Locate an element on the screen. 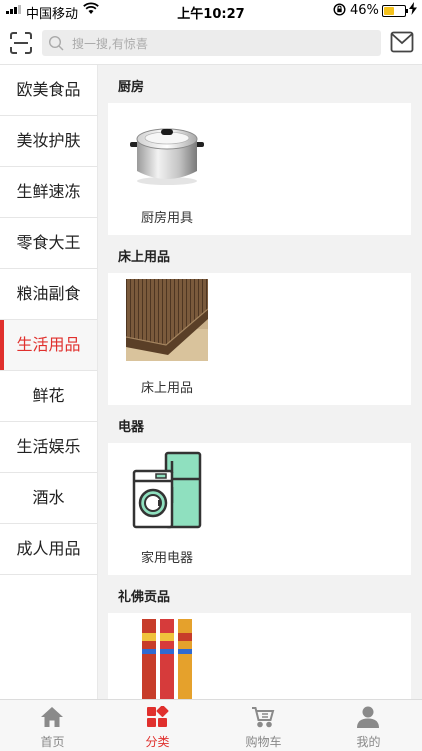 The width and height of the screenshot is (422, 751). tab-home: 首页 is located at coordinates (52, 725).